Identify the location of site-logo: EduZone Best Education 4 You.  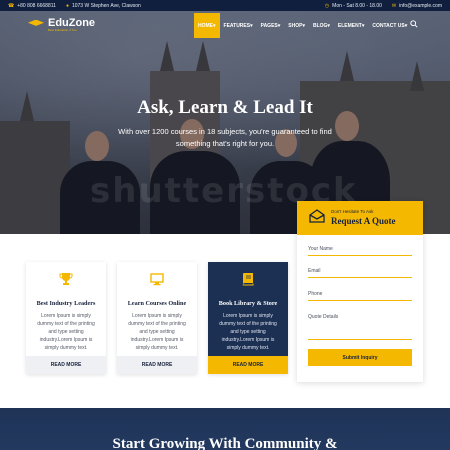
(62, 24).